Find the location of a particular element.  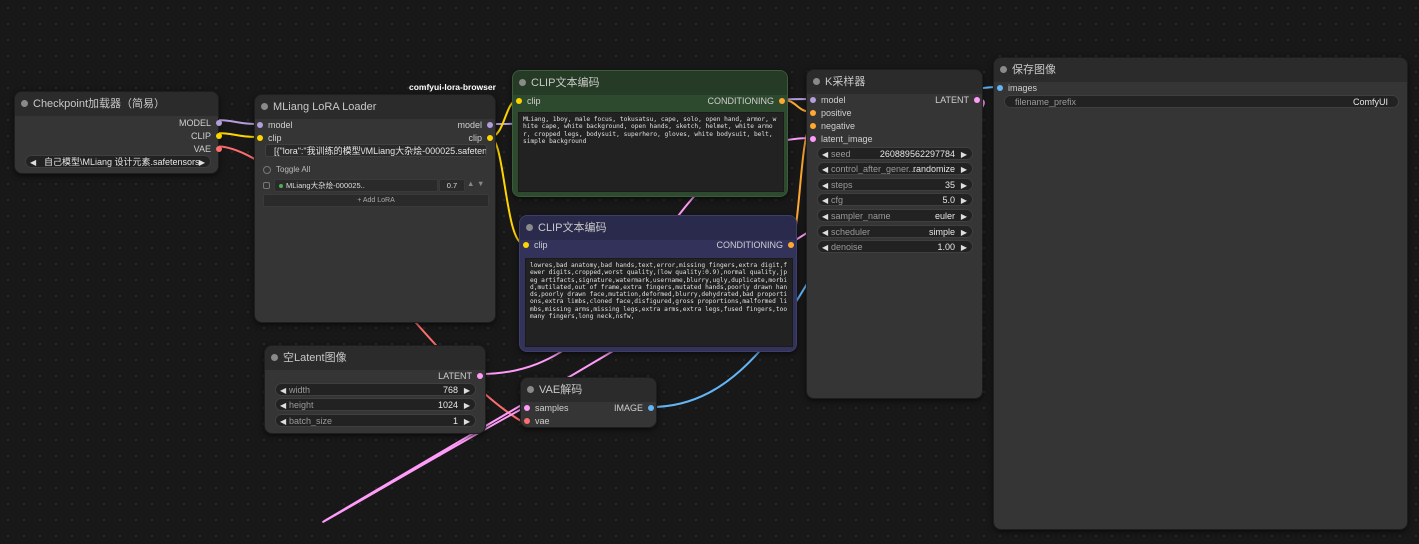

add-lora-button: + Add LoRA is located at coordinates (376, 200).